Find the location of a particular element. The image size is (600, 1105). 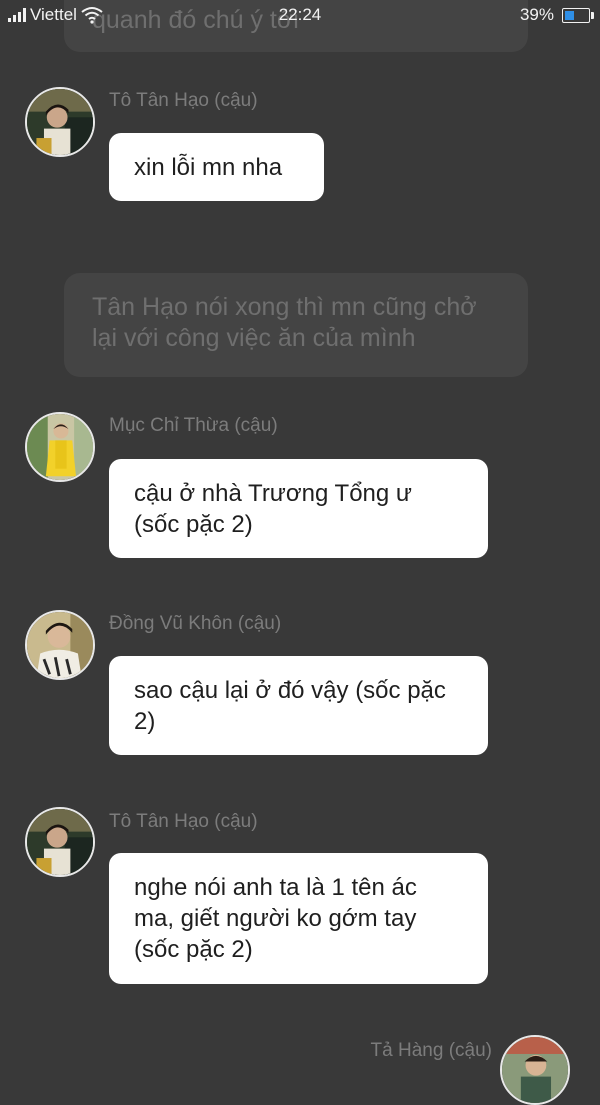

battery-percent: 39% is located at coordinates (536, 14).